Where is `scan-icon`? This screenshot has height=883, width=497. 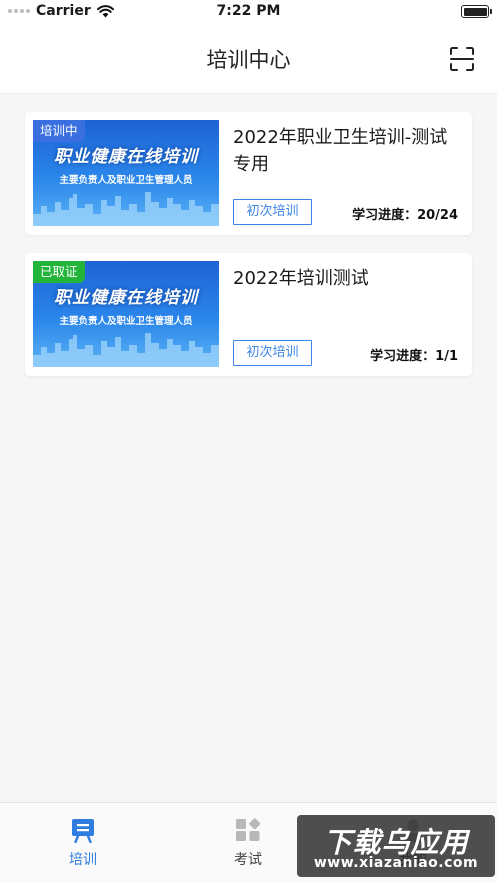 scan-icon is located at coordinates (462, 59).